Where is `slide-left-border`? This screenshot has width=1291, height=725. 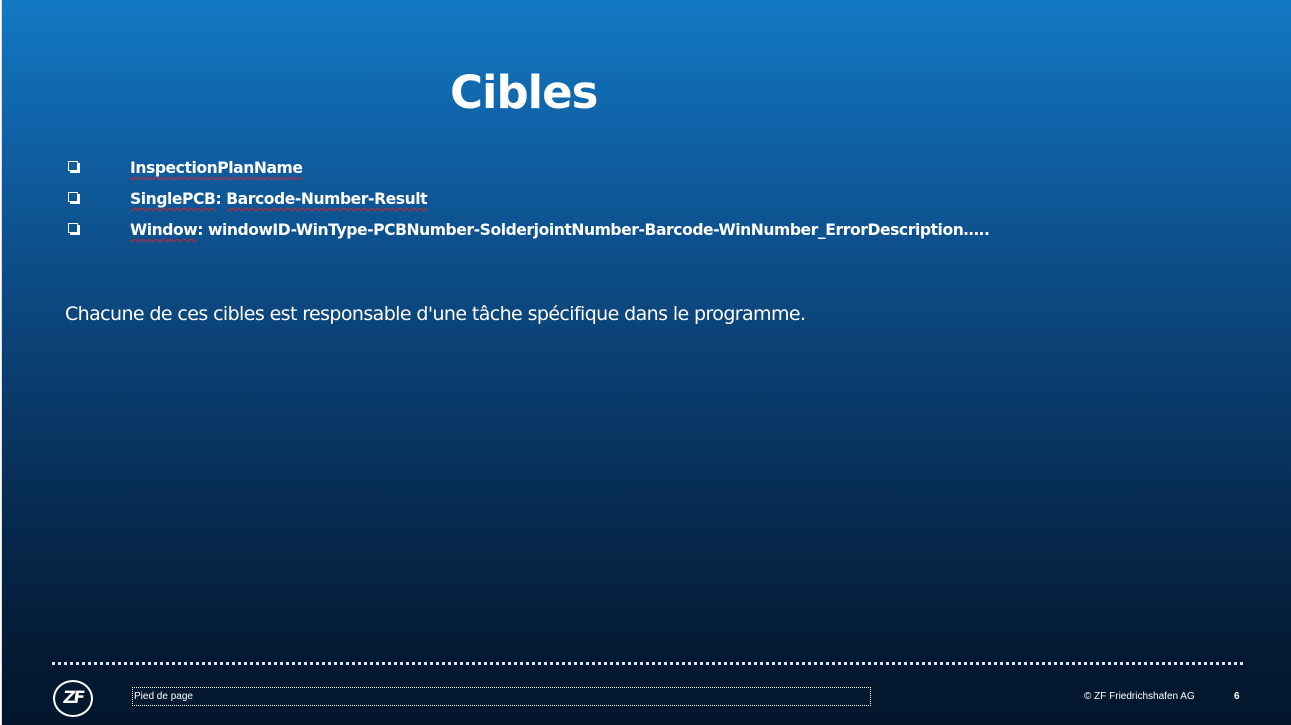 slide-left-border is located at coordinates (1, 362).